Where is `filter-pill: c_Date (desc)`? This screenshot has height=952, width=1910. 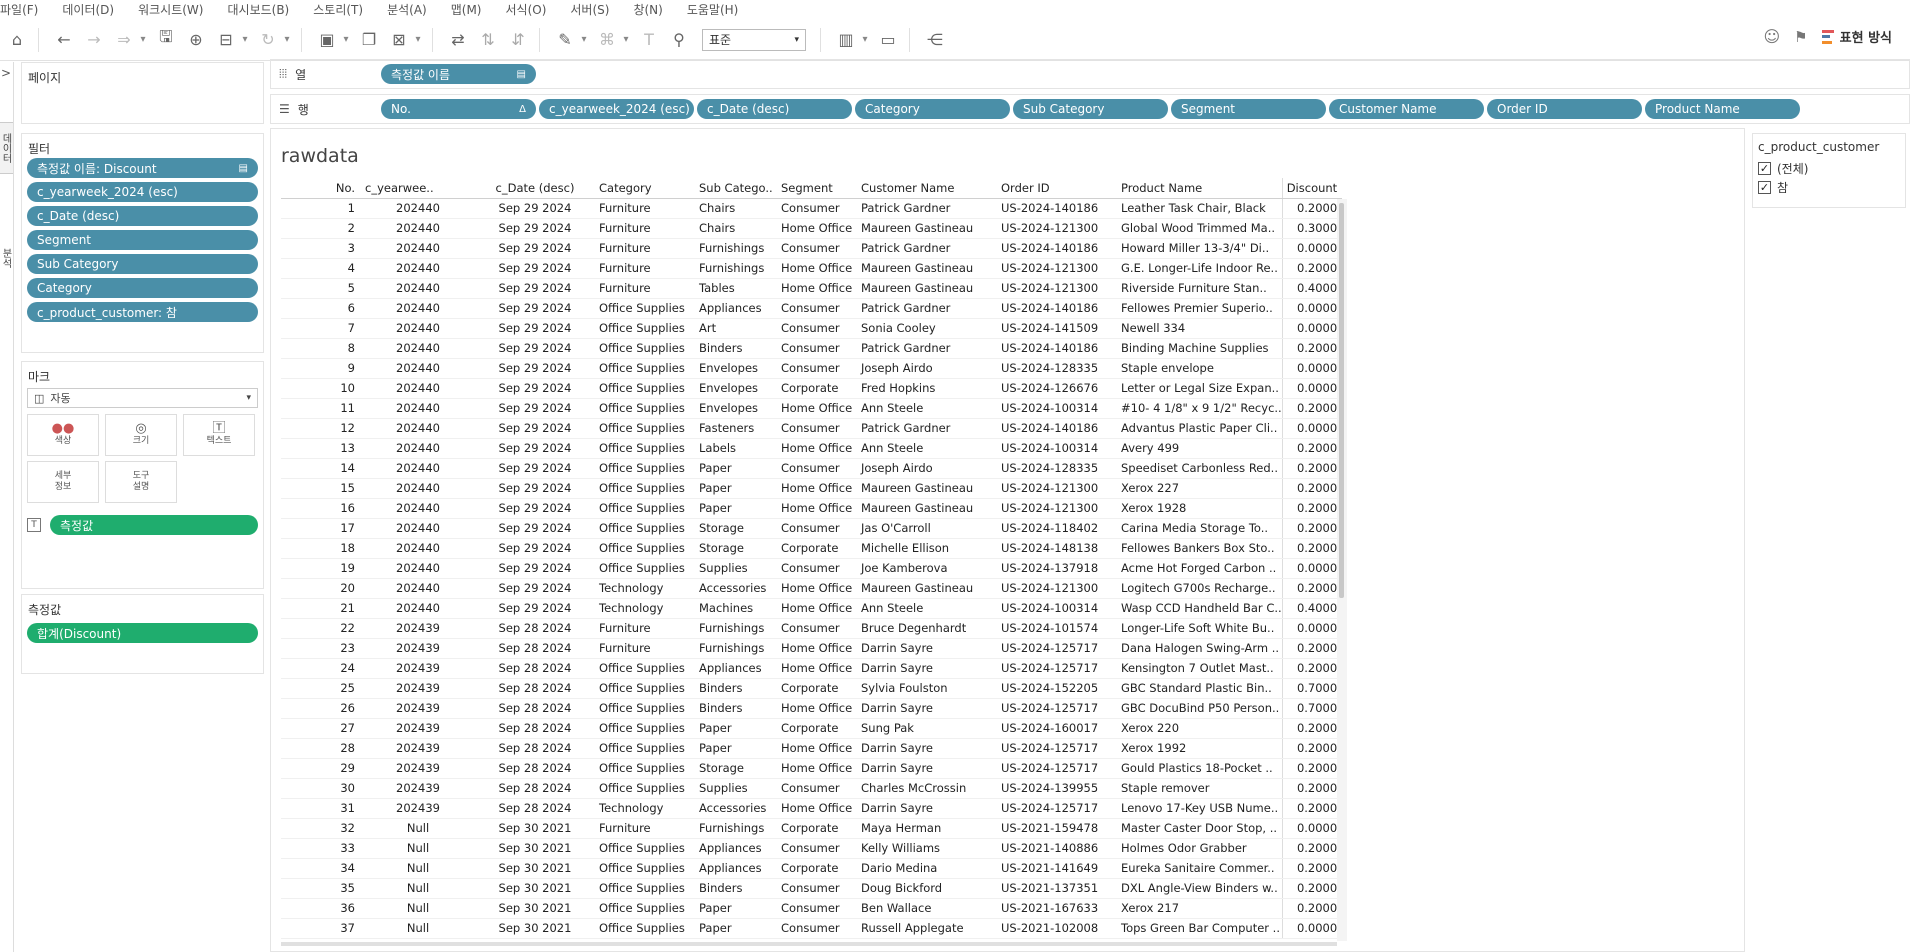
filter-pill: c_Date (desc) is located at coordinates (142, 216).